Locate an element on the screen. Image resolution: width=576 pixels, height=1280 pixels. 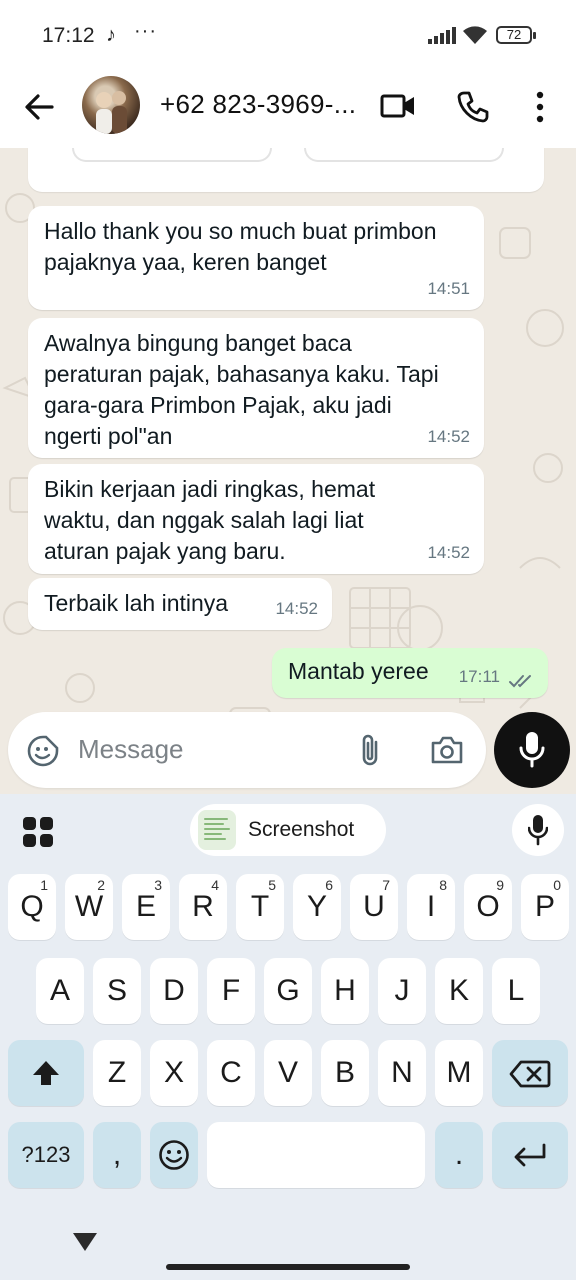
tiktok-notification-icon: ♪ is located at coordinates (111, 35).